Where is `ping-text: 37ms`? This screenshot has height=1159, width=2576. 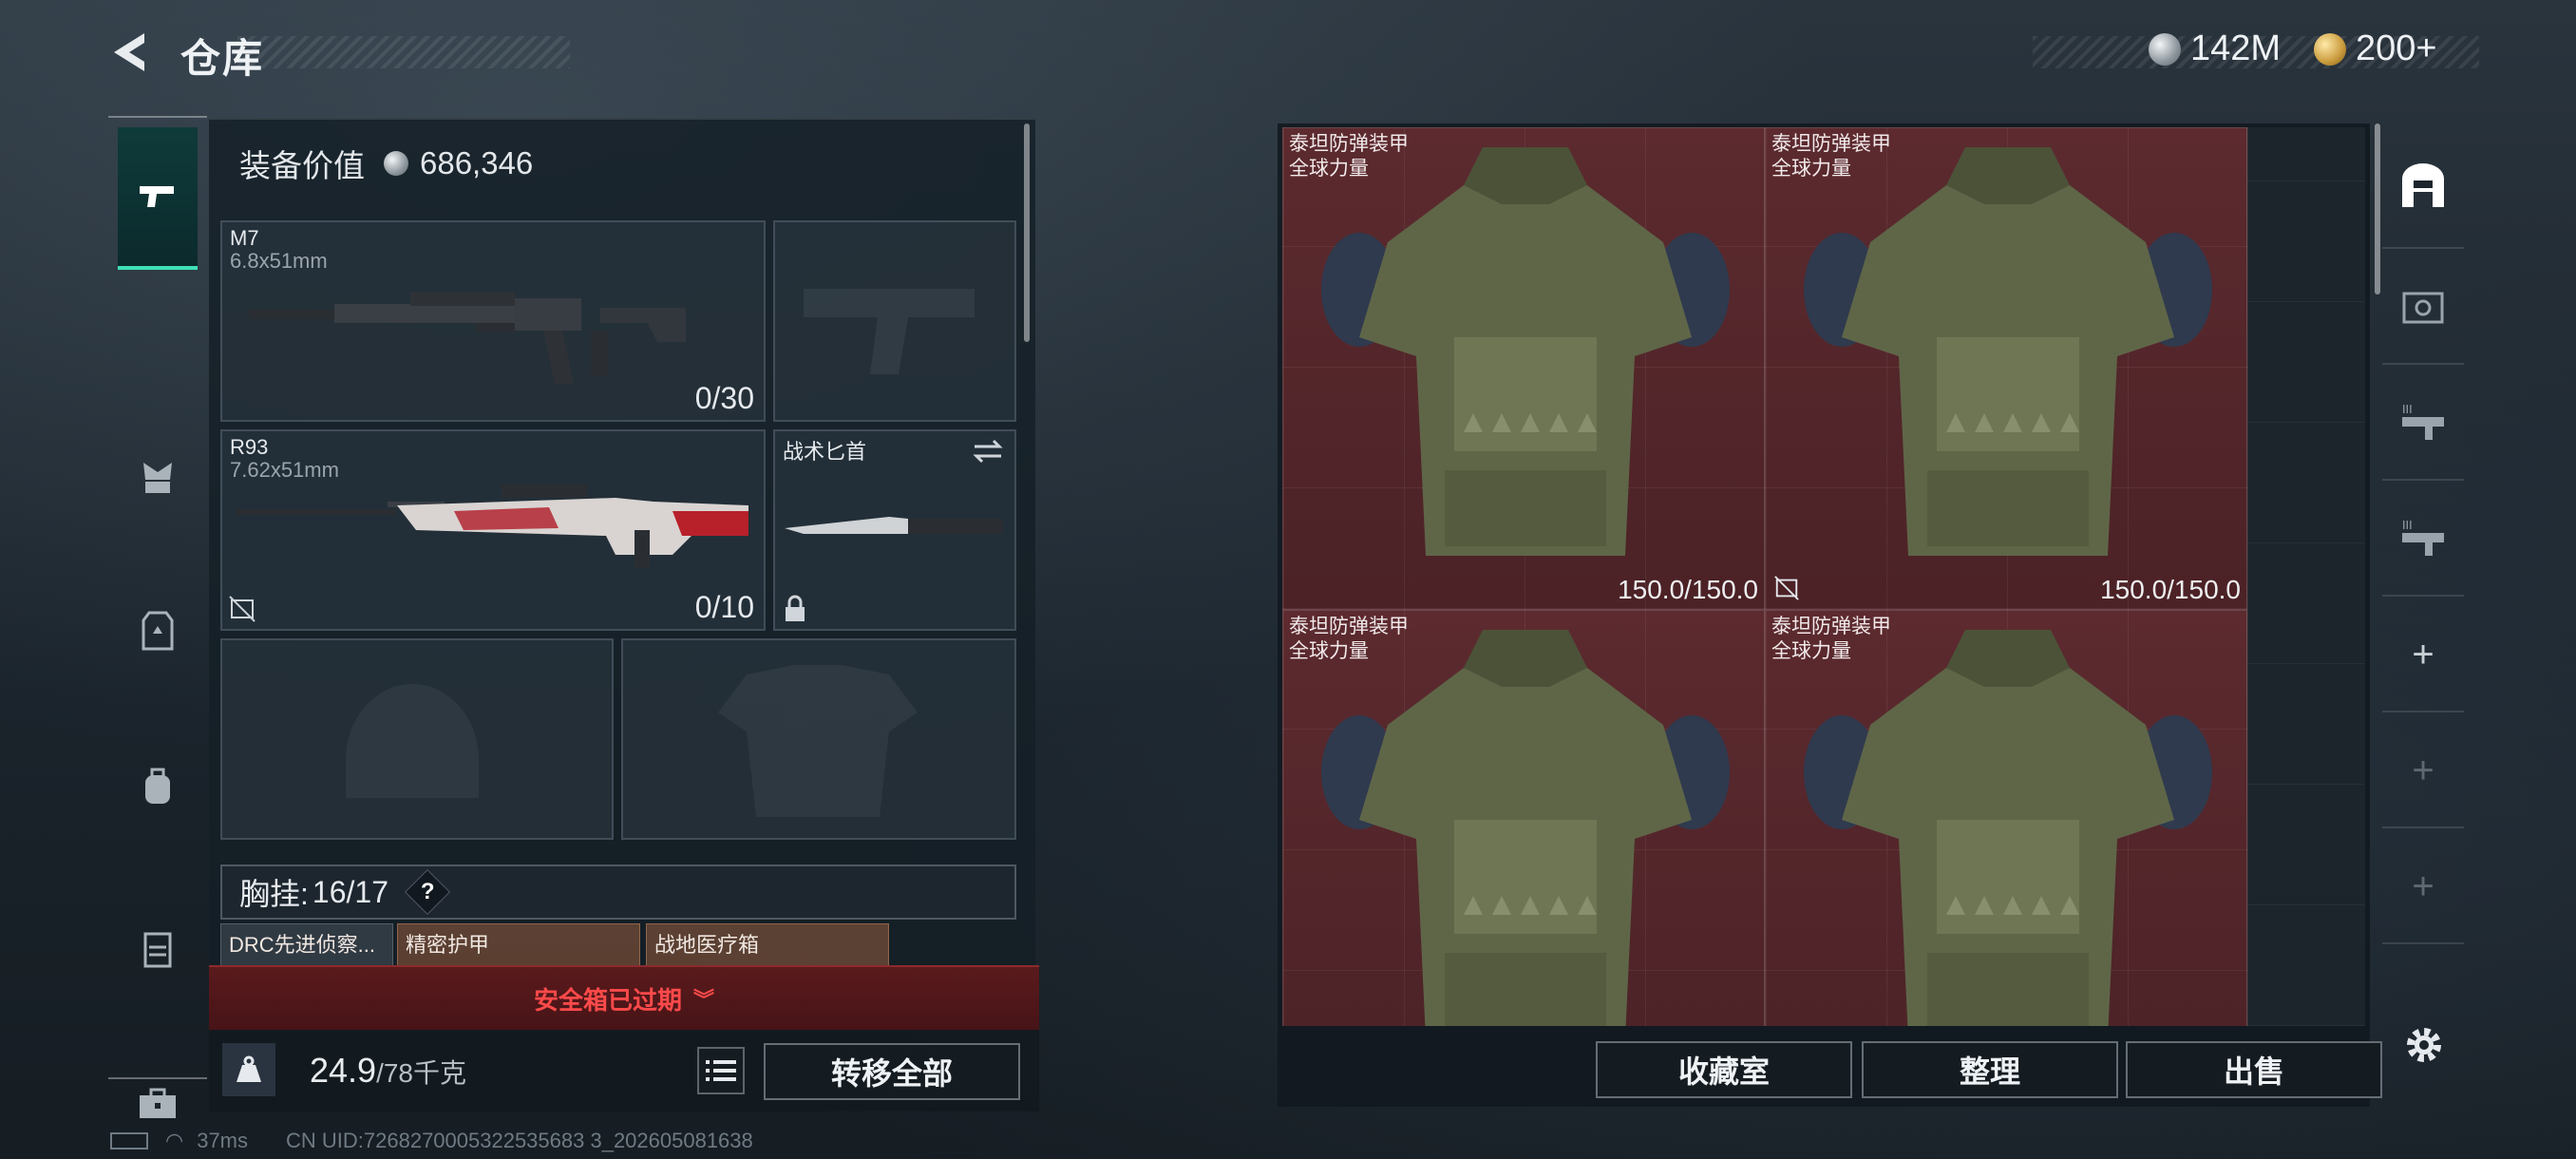 ping-text: 37ms is located at coordinates (222, 1140).